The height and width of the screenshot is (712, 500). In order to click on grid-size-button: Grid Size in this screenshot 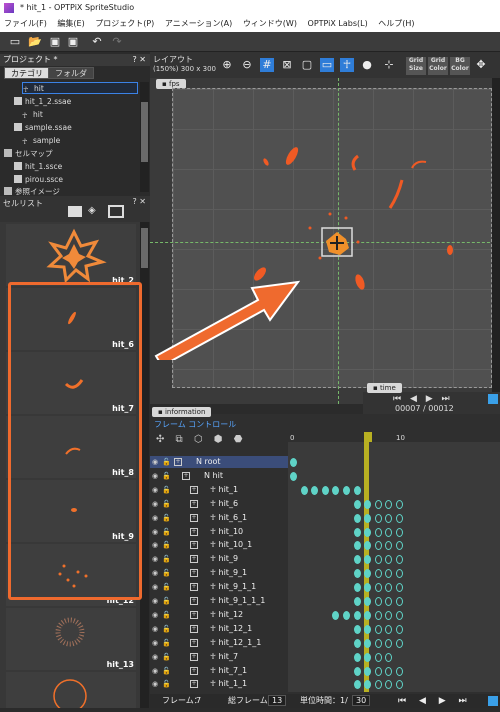, I will do `click(416, 66)`.